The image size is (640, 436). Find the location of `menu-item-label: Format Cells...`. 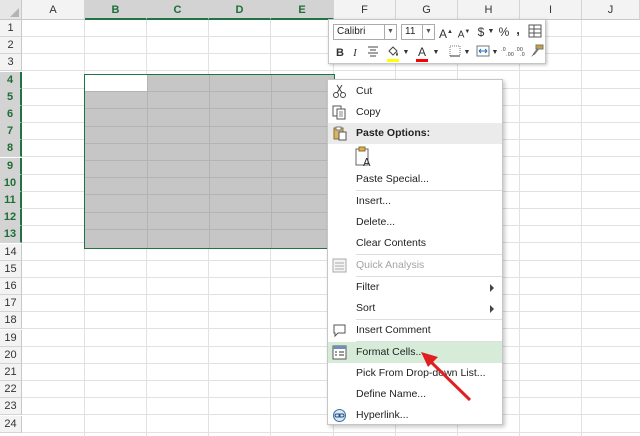

menu-item-label: Format Cells... is located at coordinates (390, 352).